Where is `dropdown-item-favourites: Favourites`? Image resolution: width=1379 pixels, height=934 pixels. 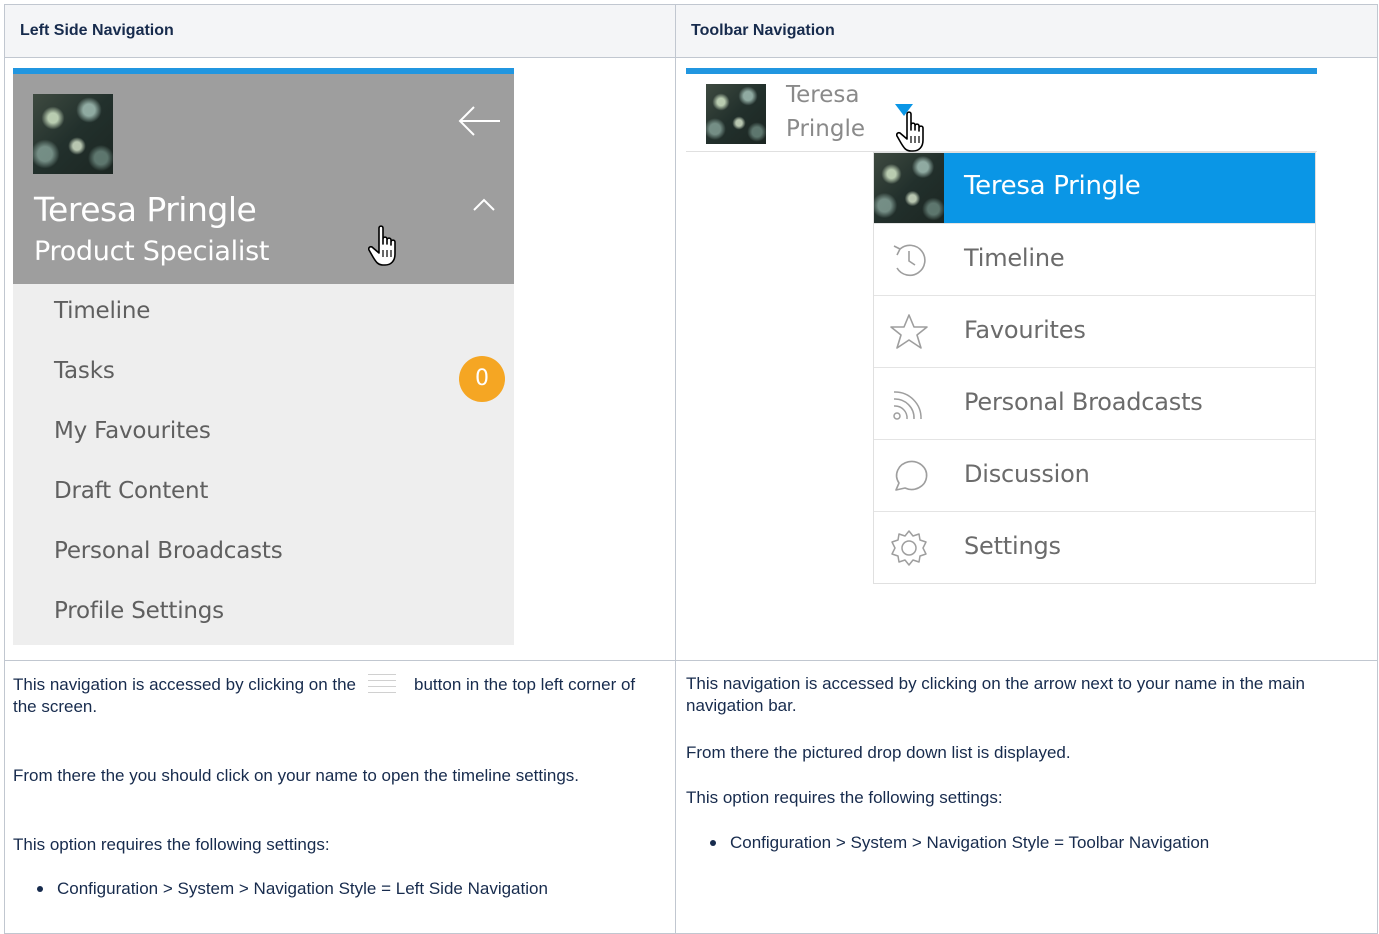 dropdown-item-favourites: Favourites is located at coordinates (1094, 331).